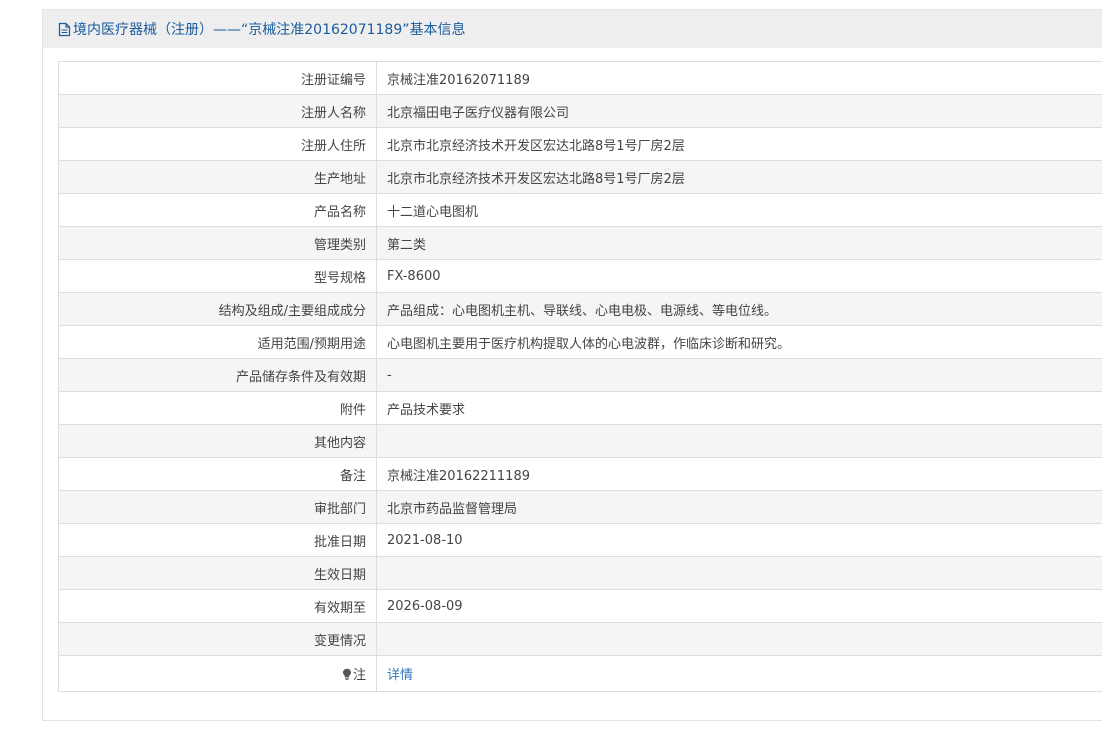 The height and width of the screenshot is (732, 1102). I want to click on table-row: 产品储存条件及有效期 -, so click(580, 375).